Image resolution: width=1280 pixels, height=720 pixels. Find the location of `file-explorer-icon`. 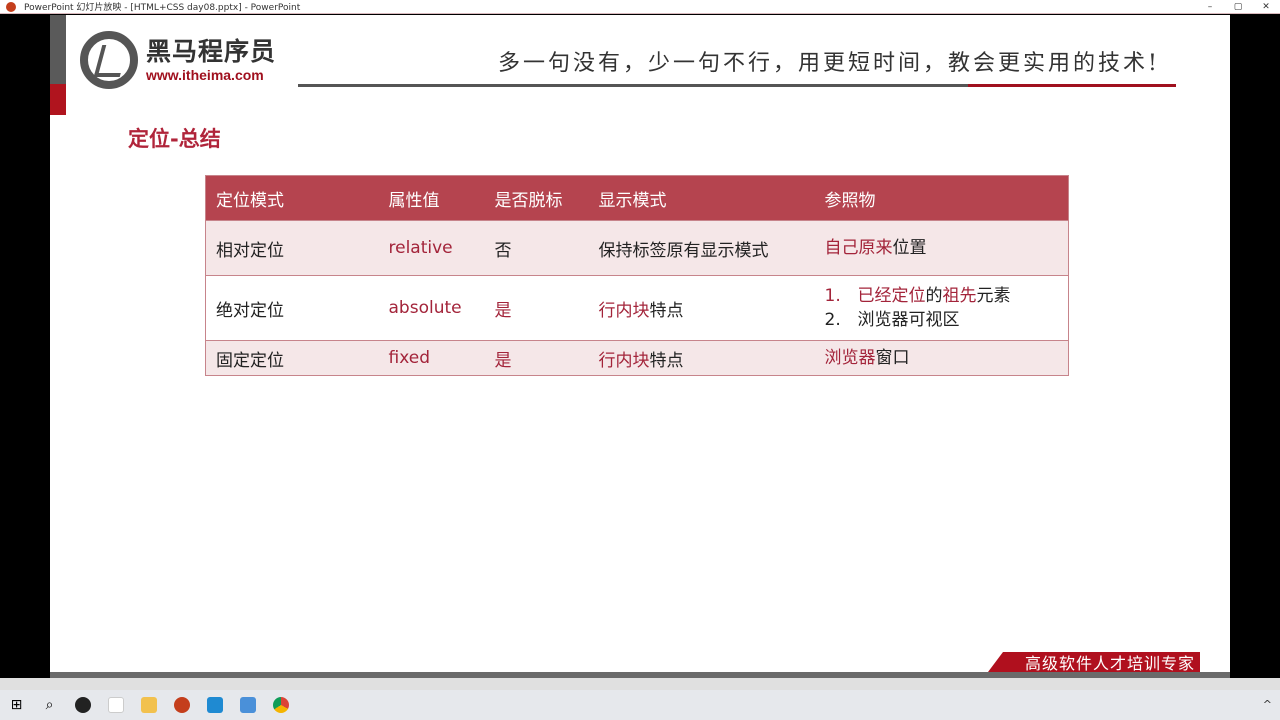

file-explorer-icon is located at coordinates (148, 705).